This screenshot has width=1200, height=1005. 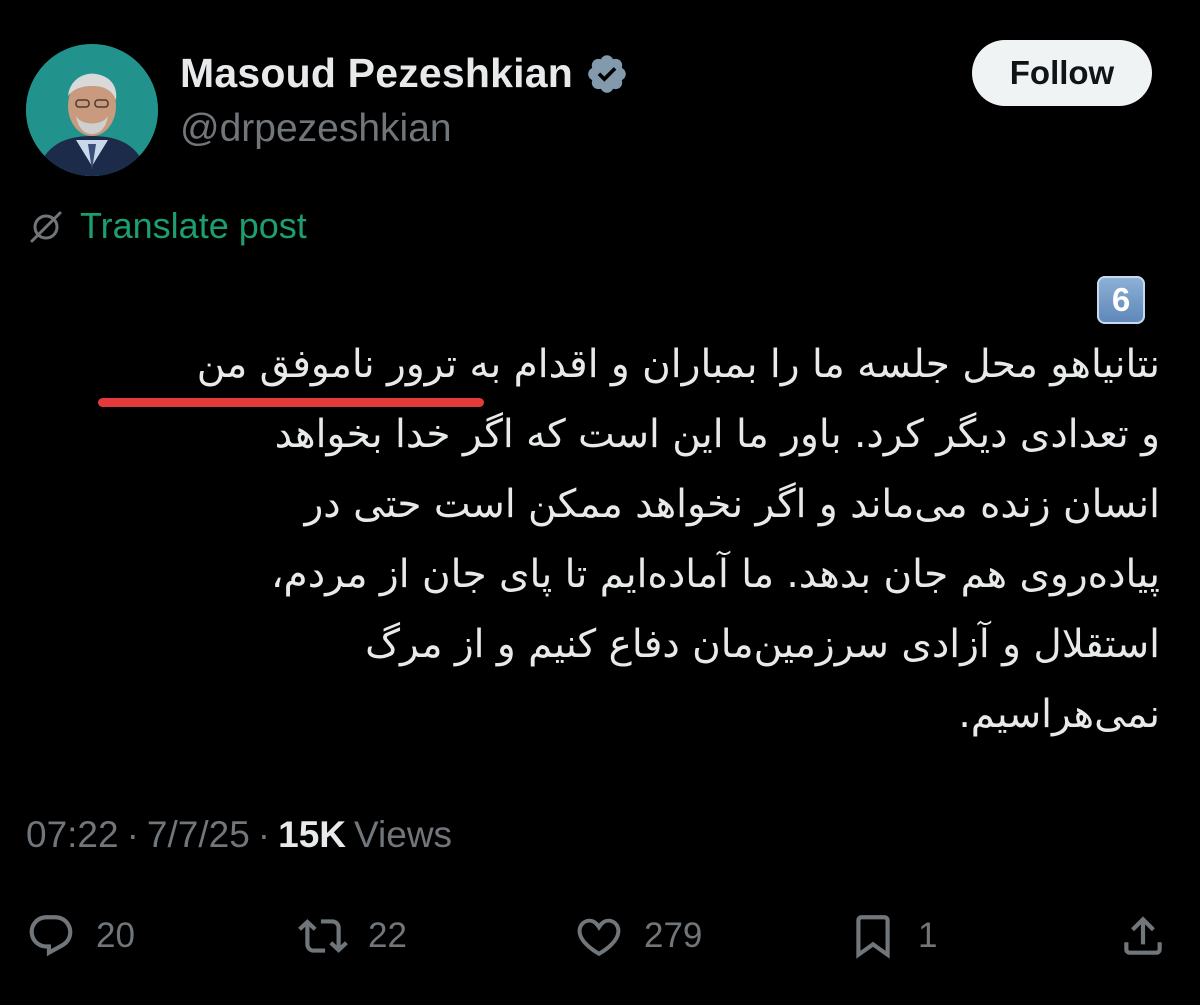 I want to click on globe-slash-icon, so click(x=46, y=227).